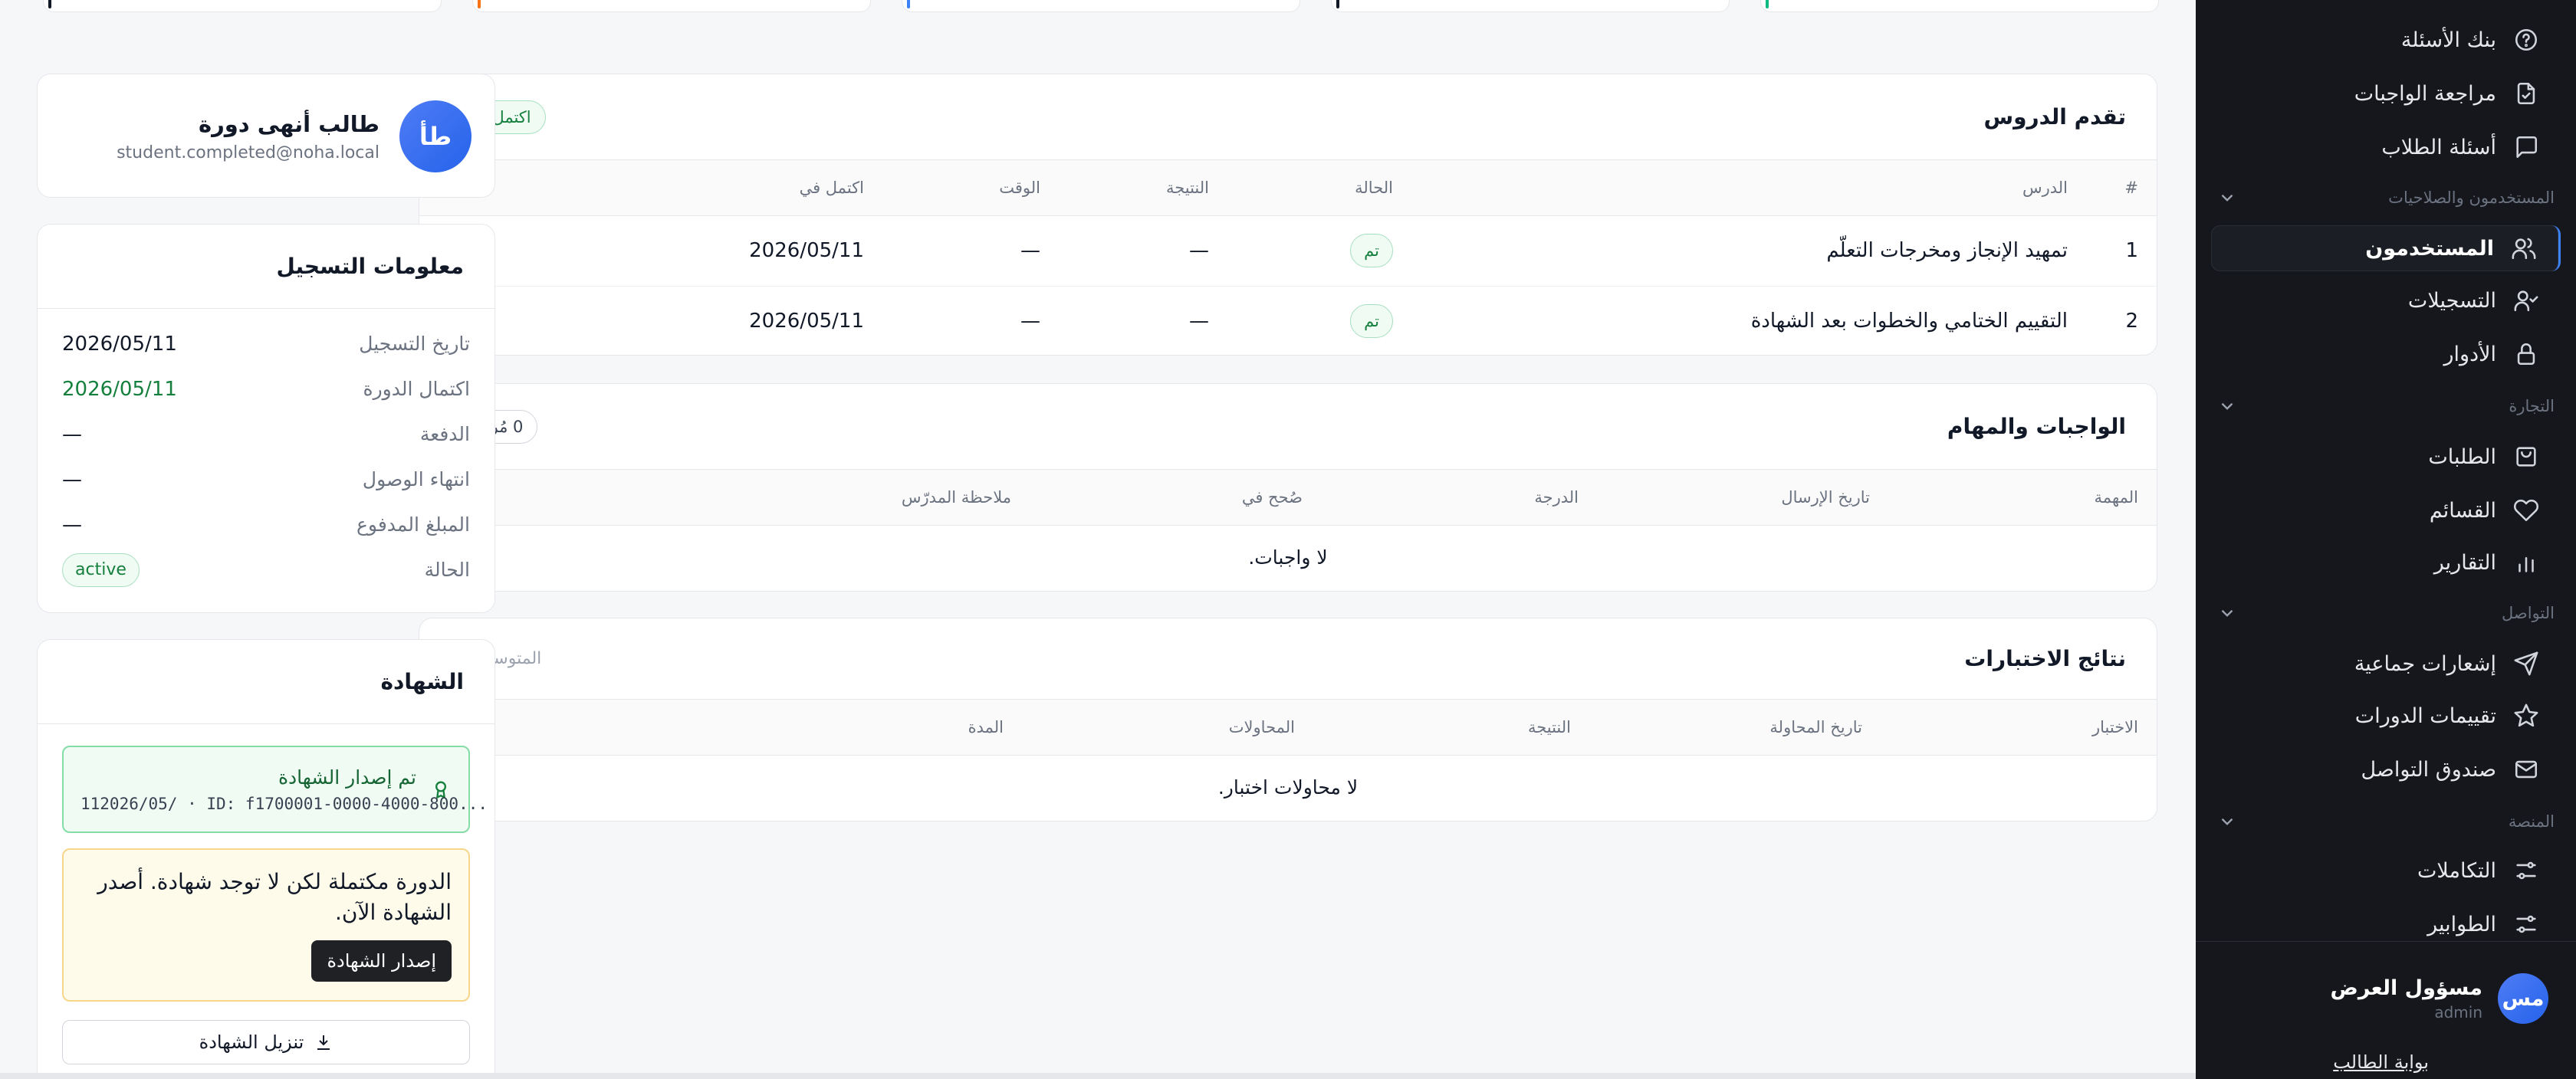 Image resolution: width=2576 pixels, height=1079 pixels. What do you see at coordinates (2526, 562) in the screenshot?
I see `bar-chart-icon` at bounding box center [2526, 562].